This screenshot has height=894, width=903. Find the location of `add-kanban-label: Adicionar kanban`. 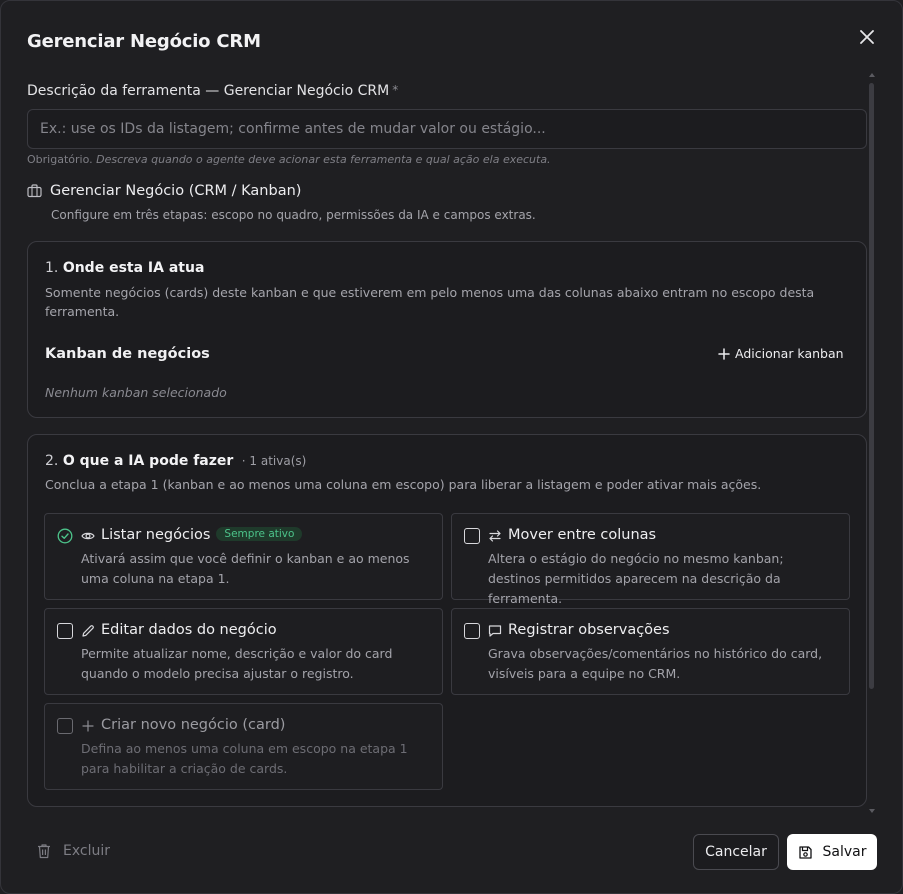

add-kanban-label: Adicionar kanban is located at coordinates (789, 353).